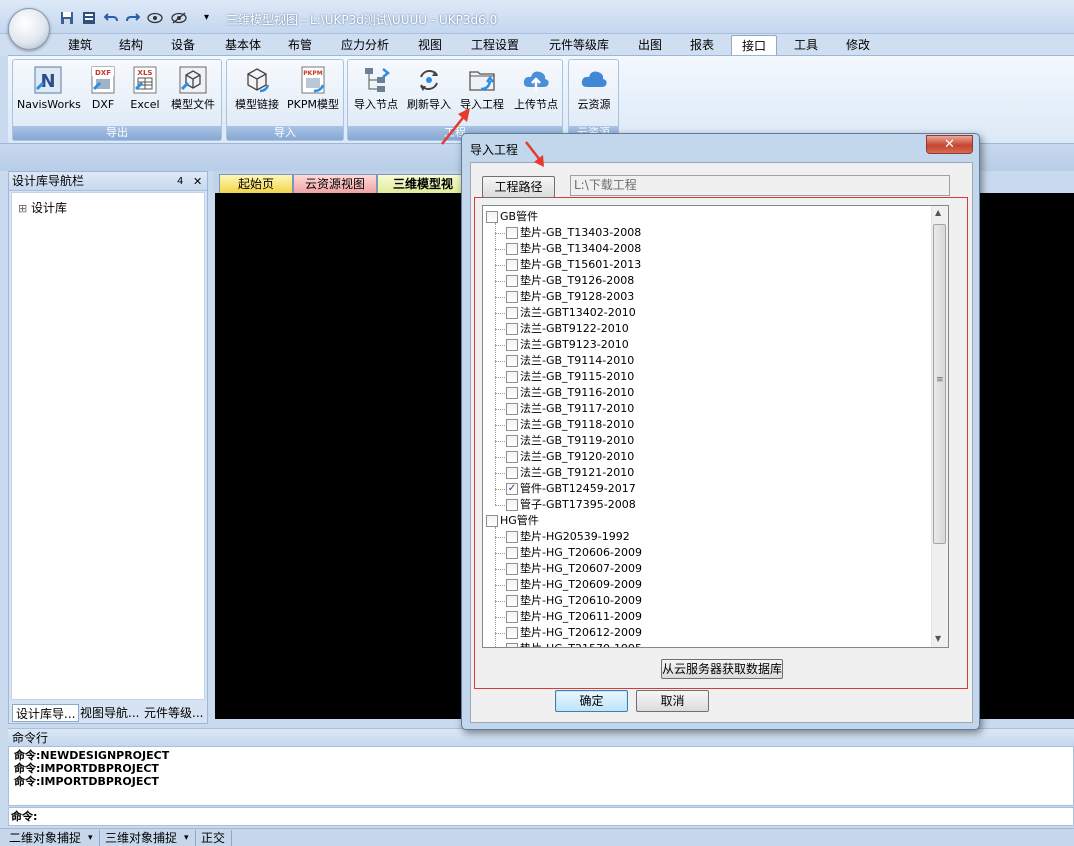 The height and width of the screenshot is (846, 1074). What do you see at coordinates (703, 361) in the screenshot?
I see `tree-item: 法兰-GB_T9114-2010` at bounding box center [703, 361].